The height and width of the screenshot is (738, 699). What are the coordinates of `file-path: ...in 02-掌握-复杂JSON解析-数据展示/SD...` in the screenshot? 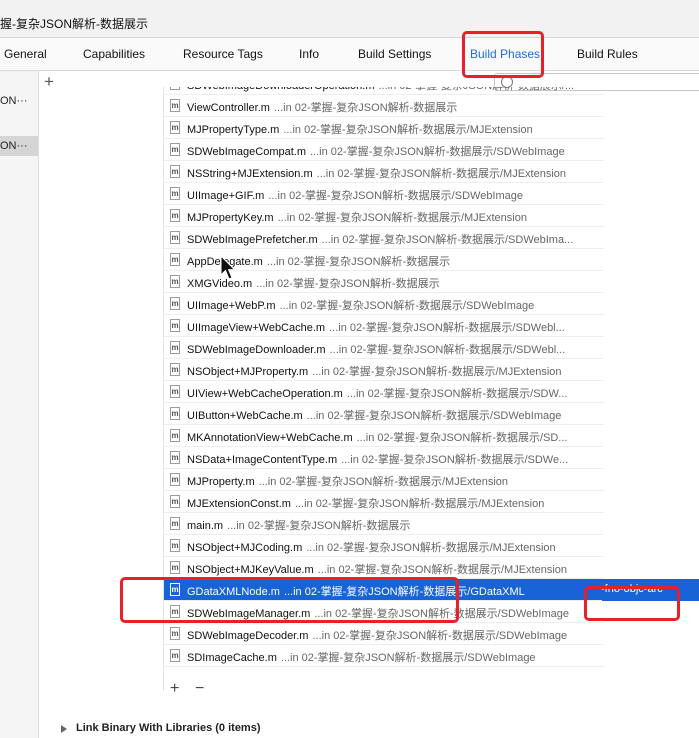 It's located at (462, 438).